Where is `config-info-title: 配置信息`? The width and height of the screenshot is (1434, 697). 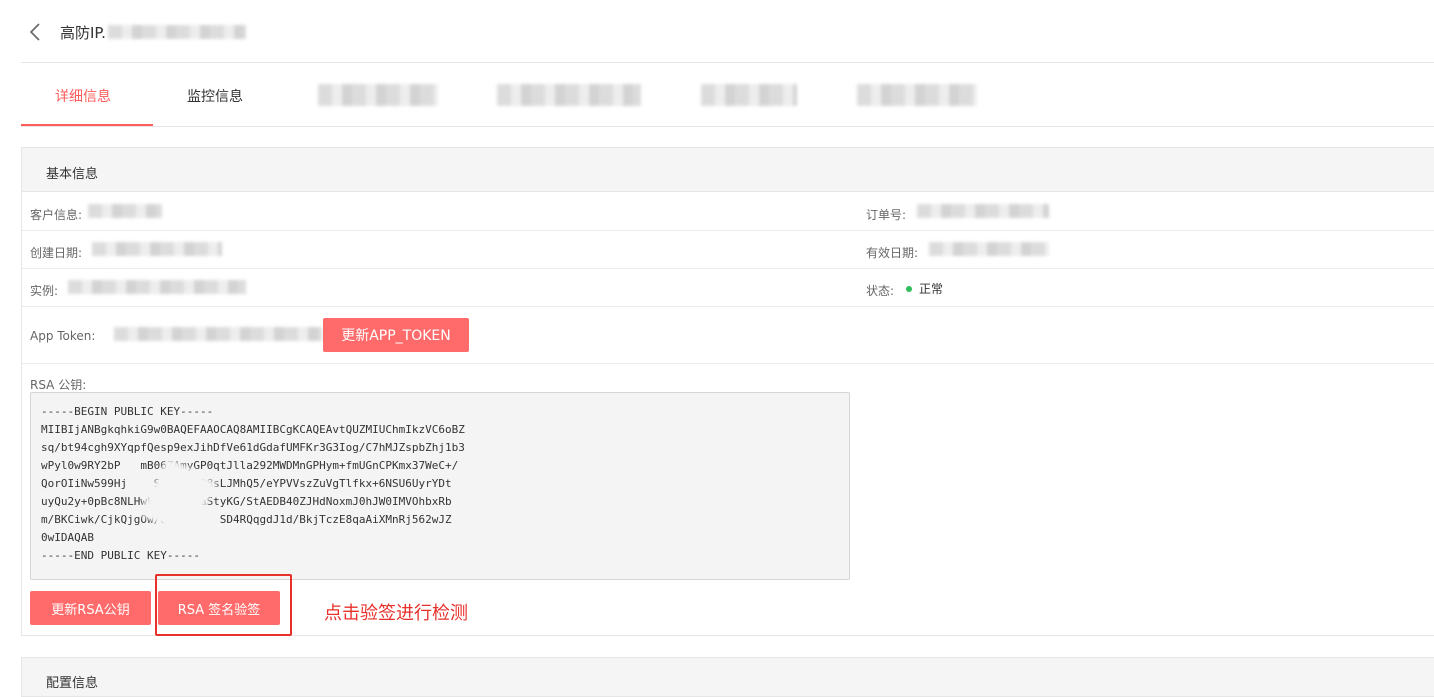 config-info-title: 配置信息 is located at coordinates (72, 683).